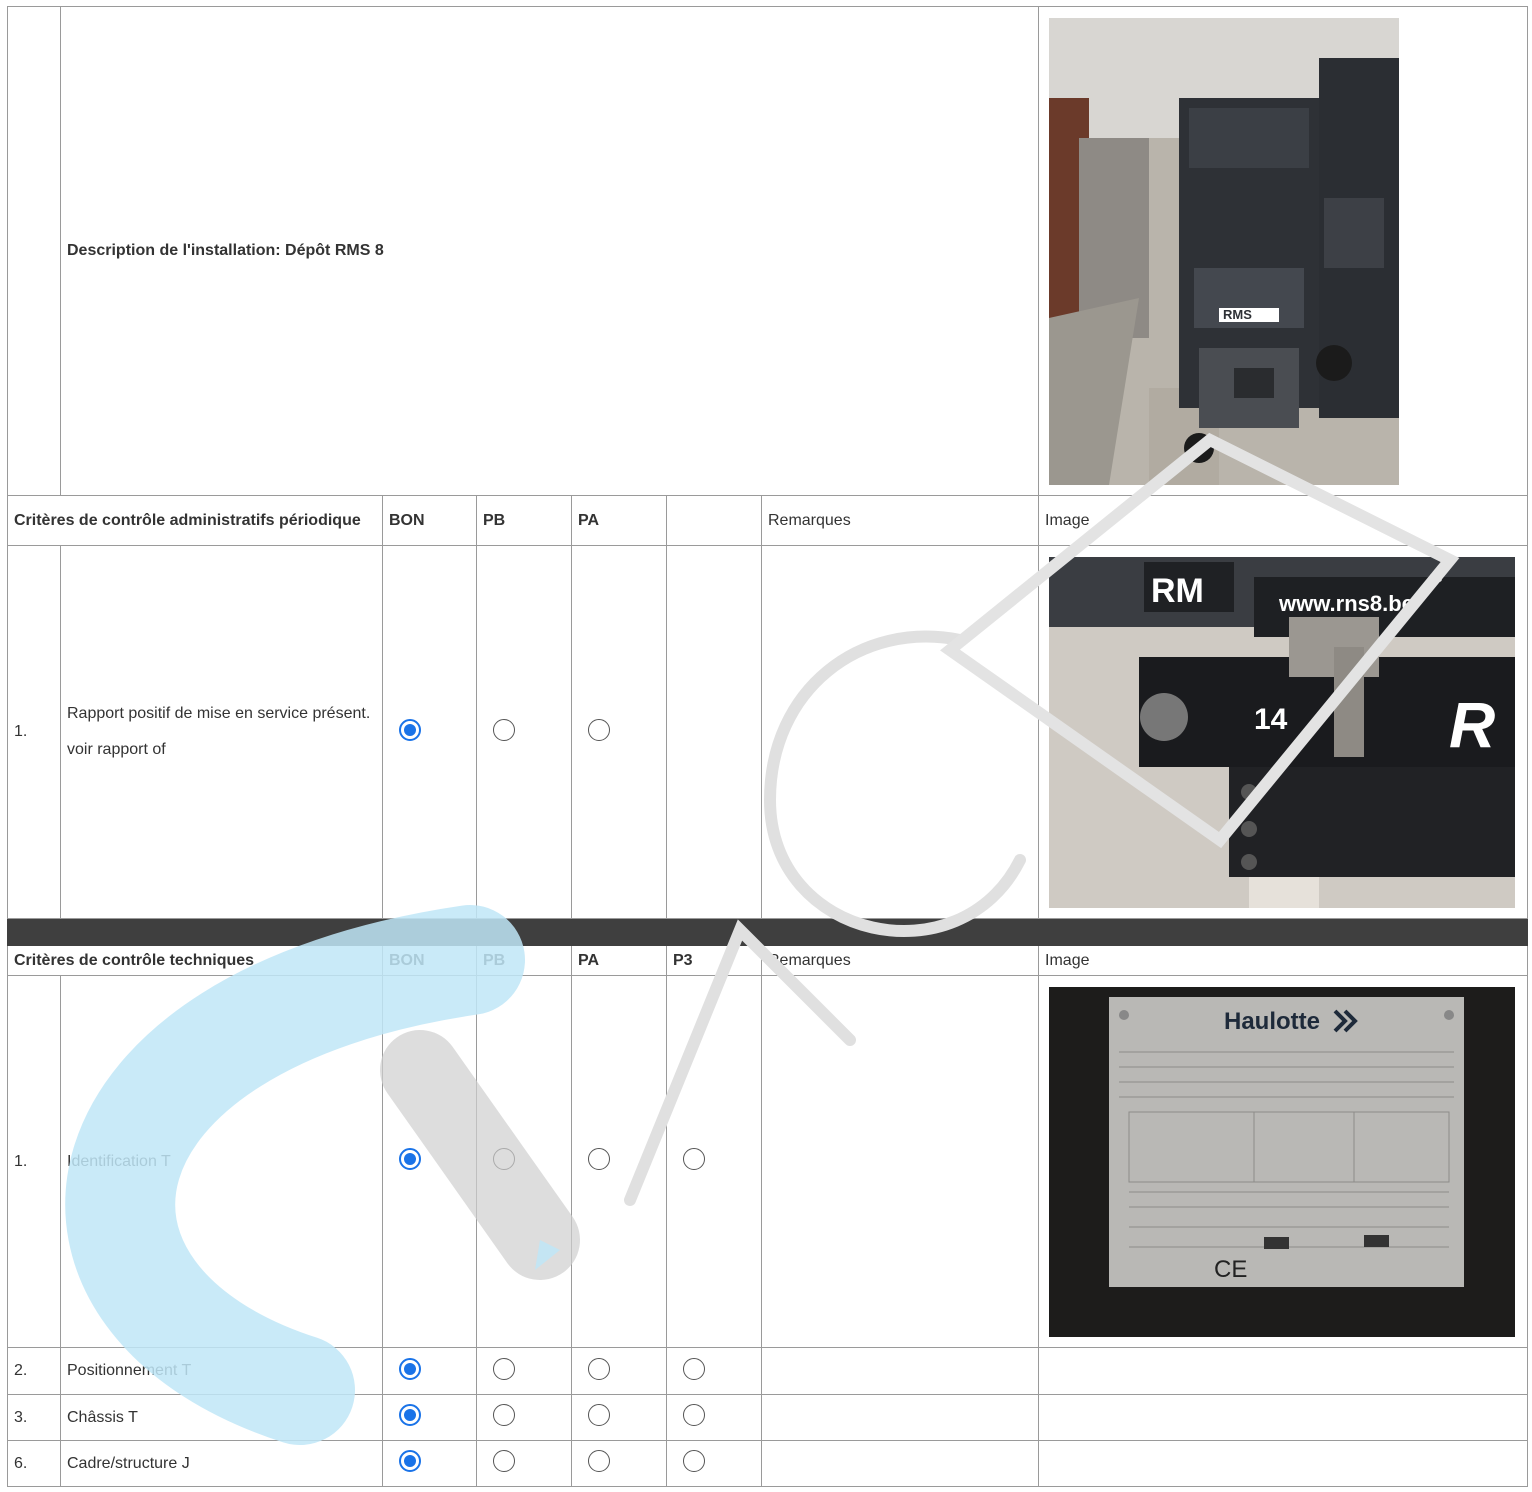  What do you see at coordinates (714, 960) in the screenshot?
I see `tech-header-p3: P3` at bounding box center [714, 960].